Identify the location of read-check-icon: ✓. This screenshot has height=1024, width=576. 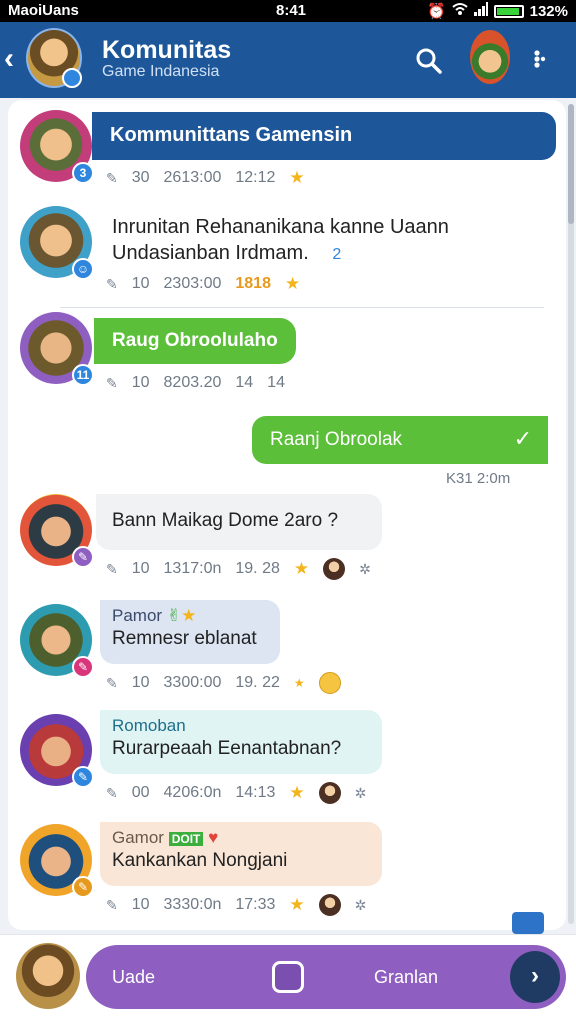
(522, 438).